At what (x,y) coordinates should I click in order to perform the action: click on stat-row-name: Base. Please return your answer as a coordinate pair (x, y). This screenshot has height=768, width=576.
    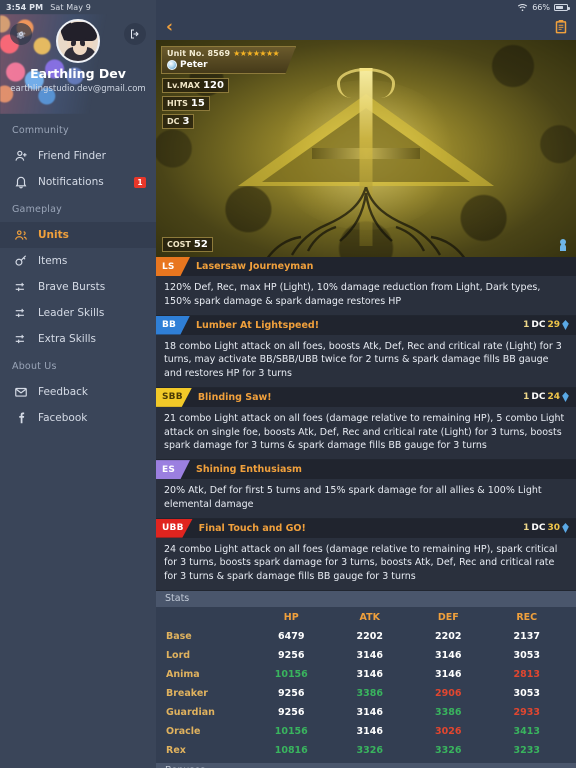
    Looking at the image, I should click on (179, 636).